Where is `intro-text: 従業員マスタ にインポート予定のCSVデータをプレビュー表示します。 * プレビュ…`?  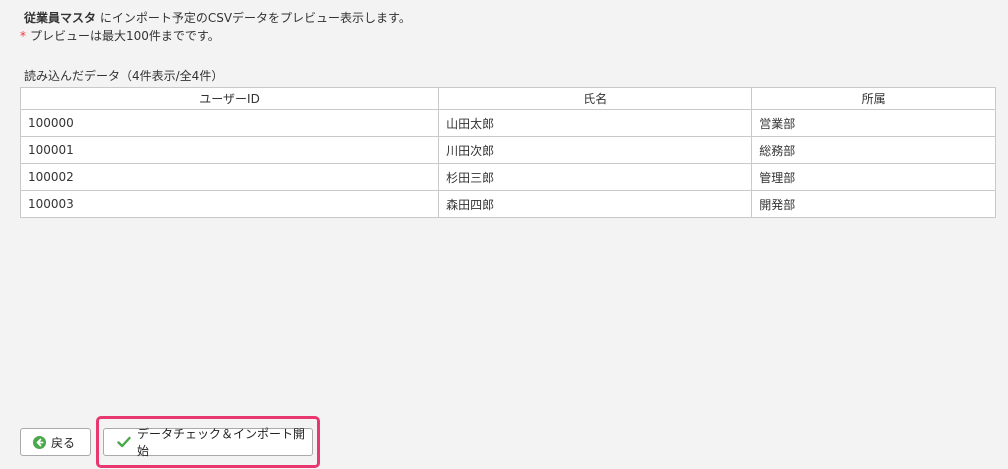
intro-text: 従業員マスタ にインポート予定のCSVデータをプレビュー表示します。 * プレビュ… is located at coordinates (215, 27).